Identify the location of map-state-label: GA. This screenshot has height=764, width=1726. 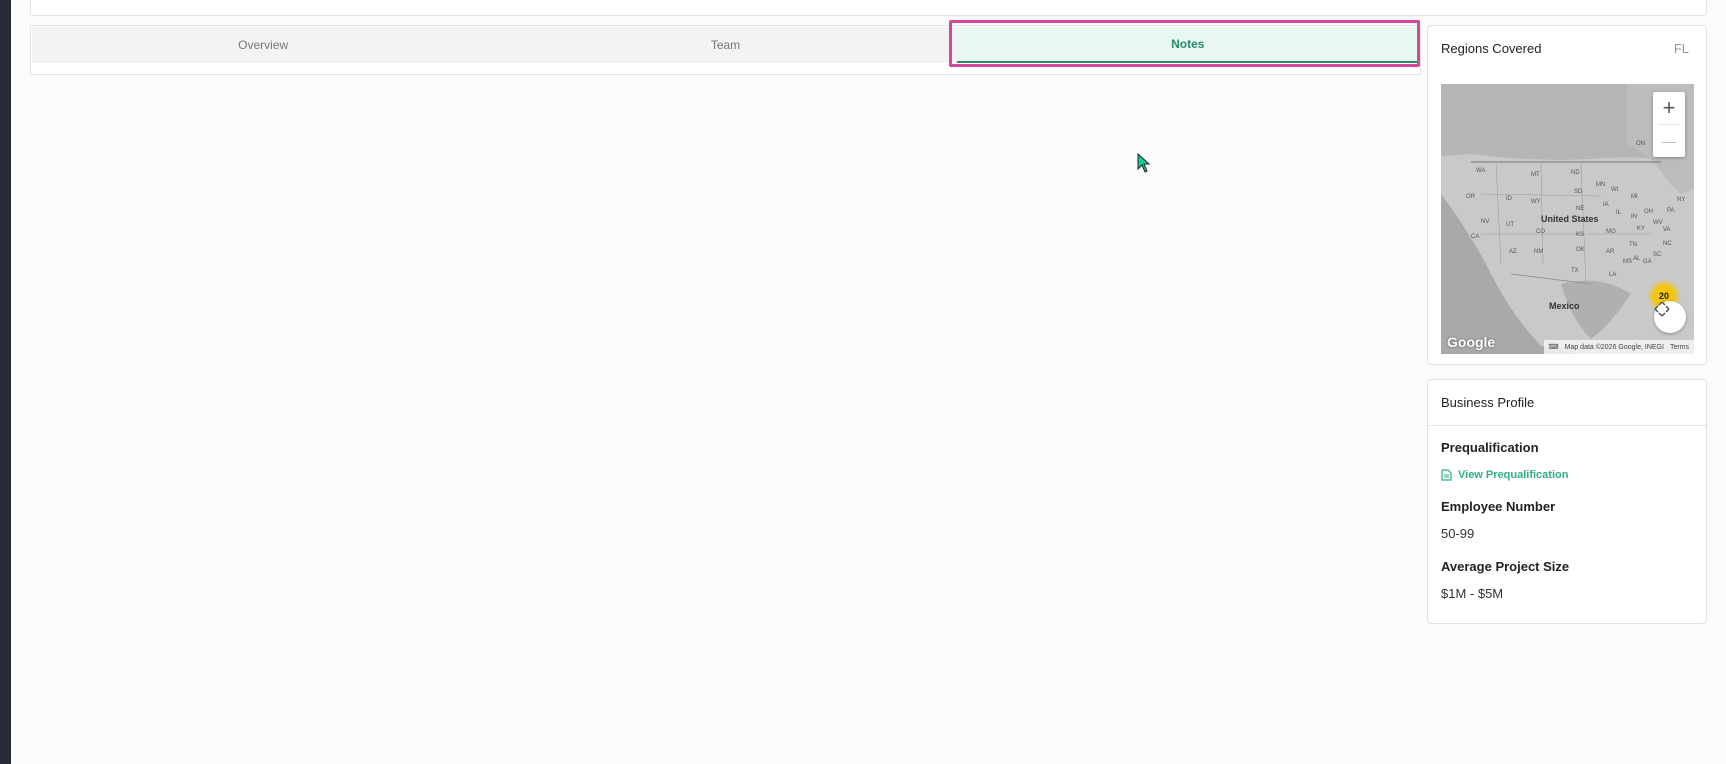
(1647, 262).